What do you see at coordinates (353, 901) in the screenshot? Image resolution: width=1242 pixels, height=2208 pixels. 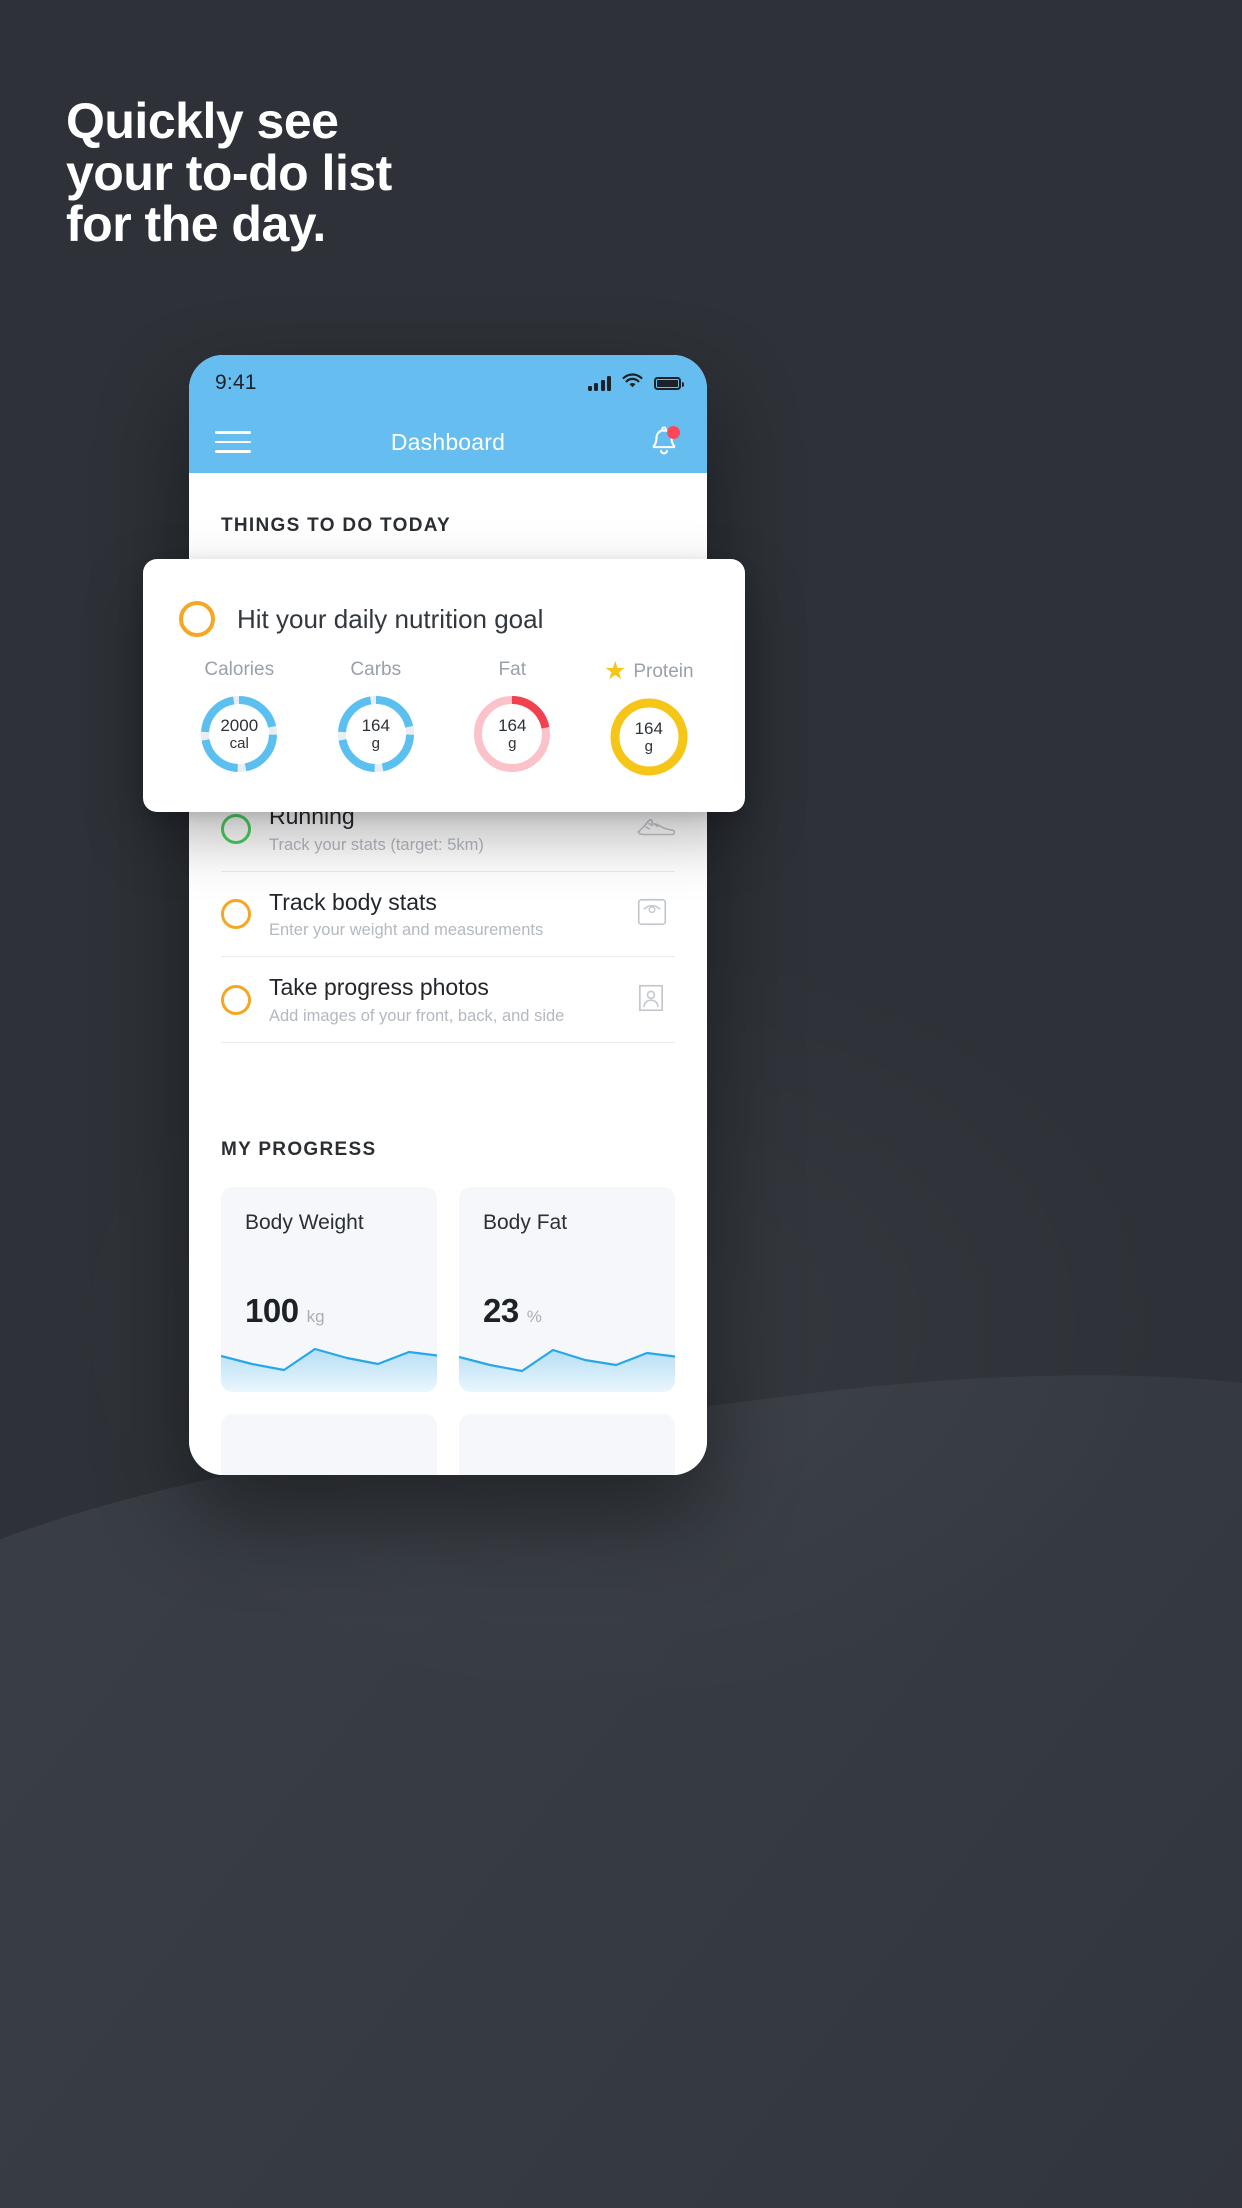 I see `todo-title: Track body stats` at bounding box center [353, 901].